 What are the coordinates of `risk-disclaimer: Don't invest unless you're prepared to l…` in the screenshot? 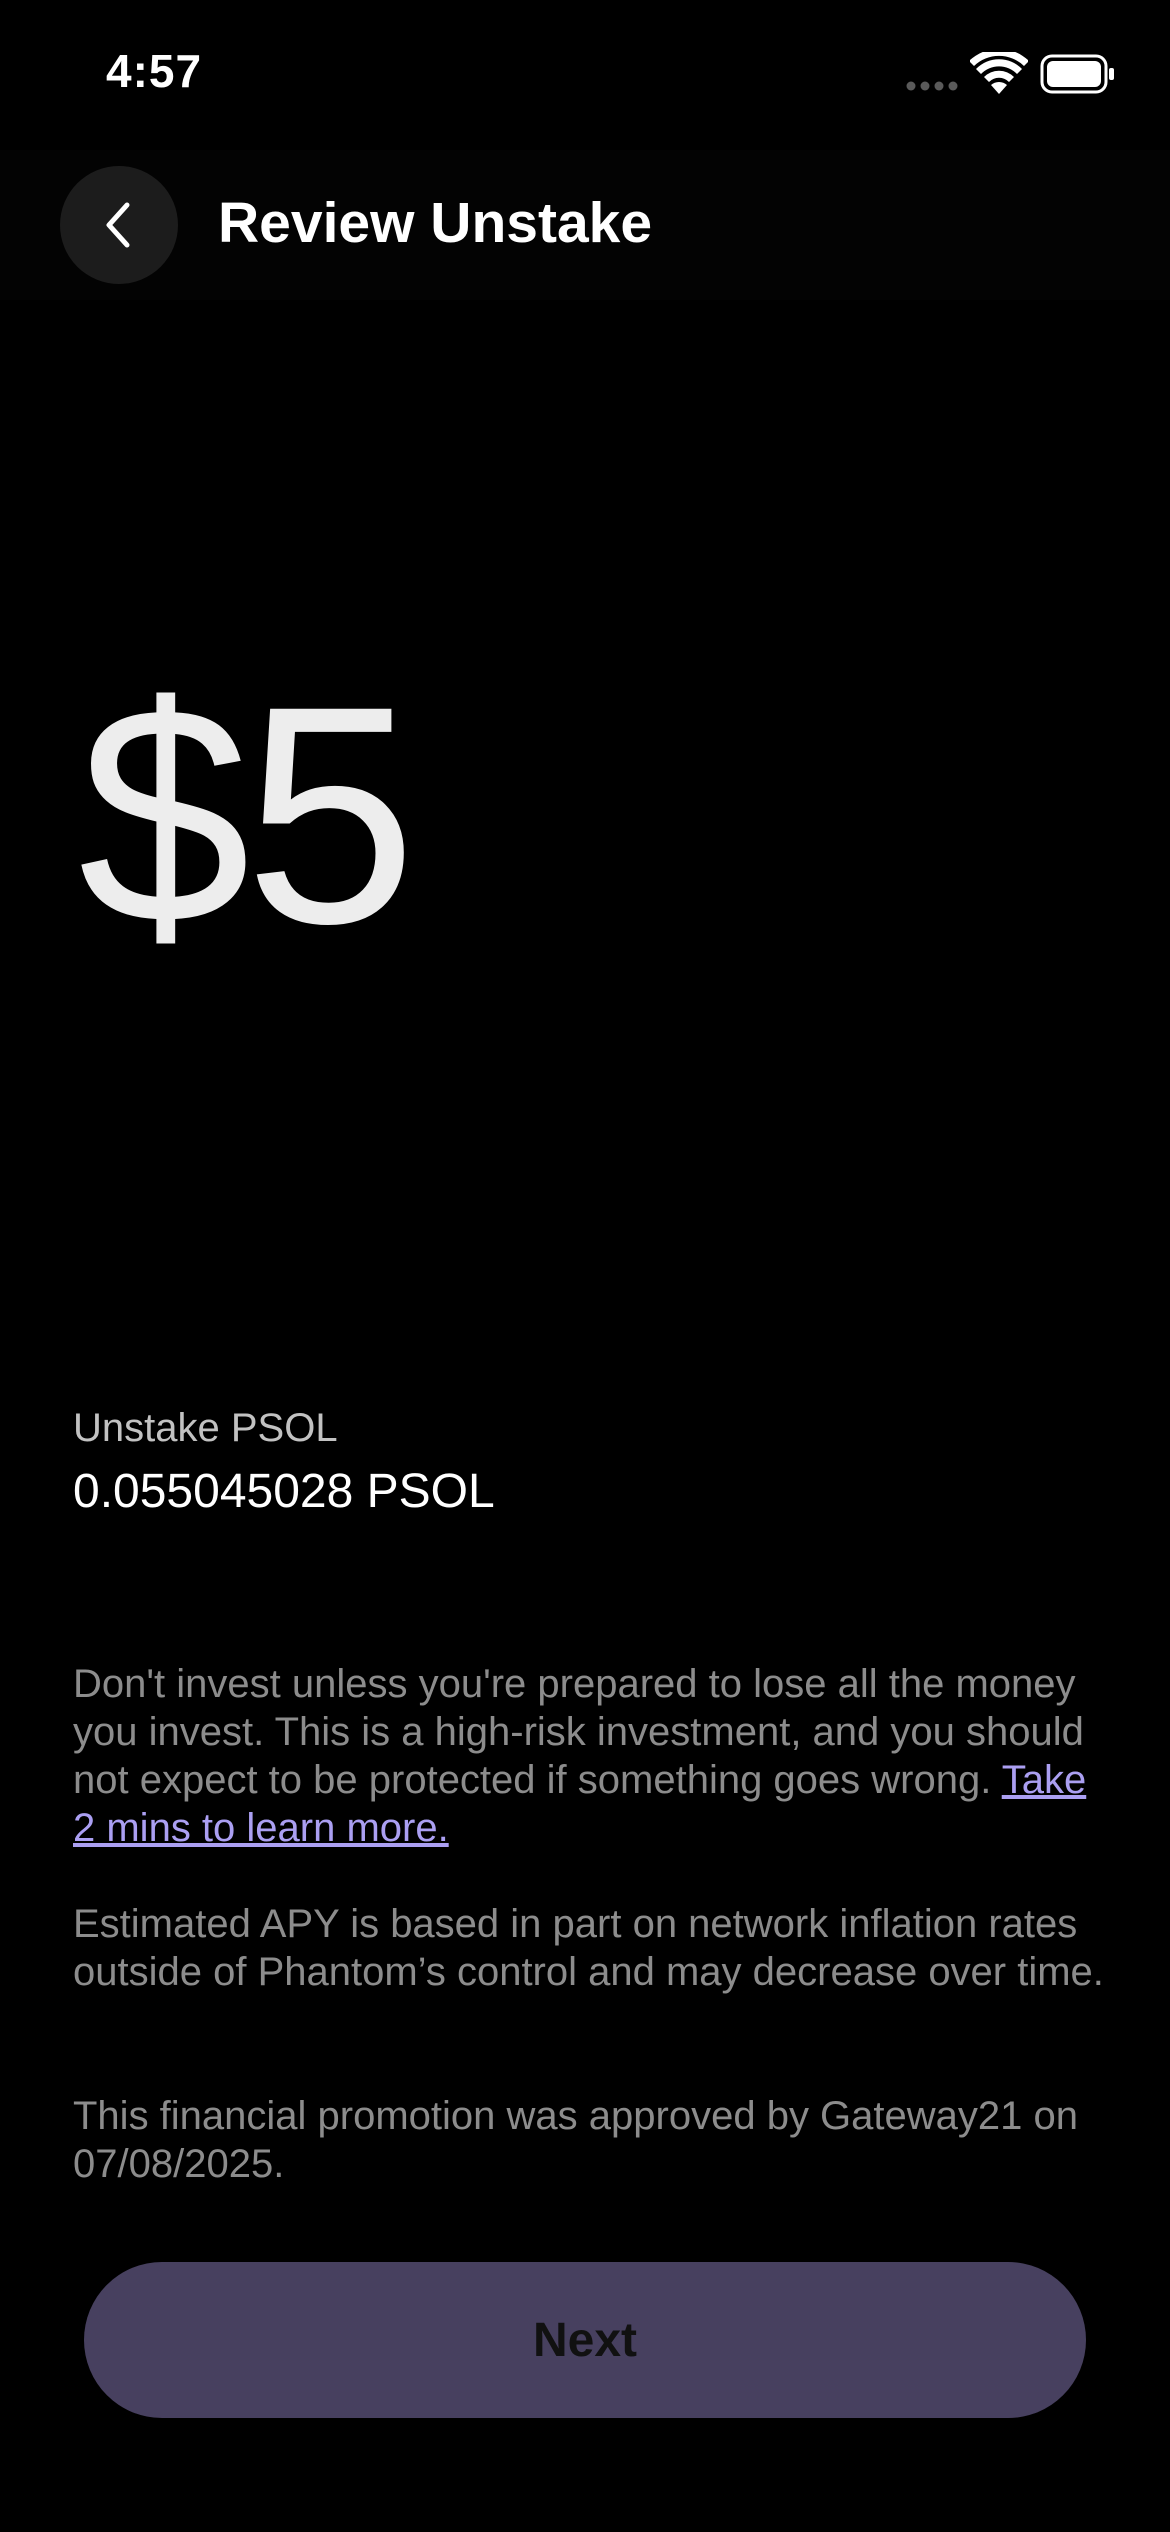 It's located at (593, 1756).